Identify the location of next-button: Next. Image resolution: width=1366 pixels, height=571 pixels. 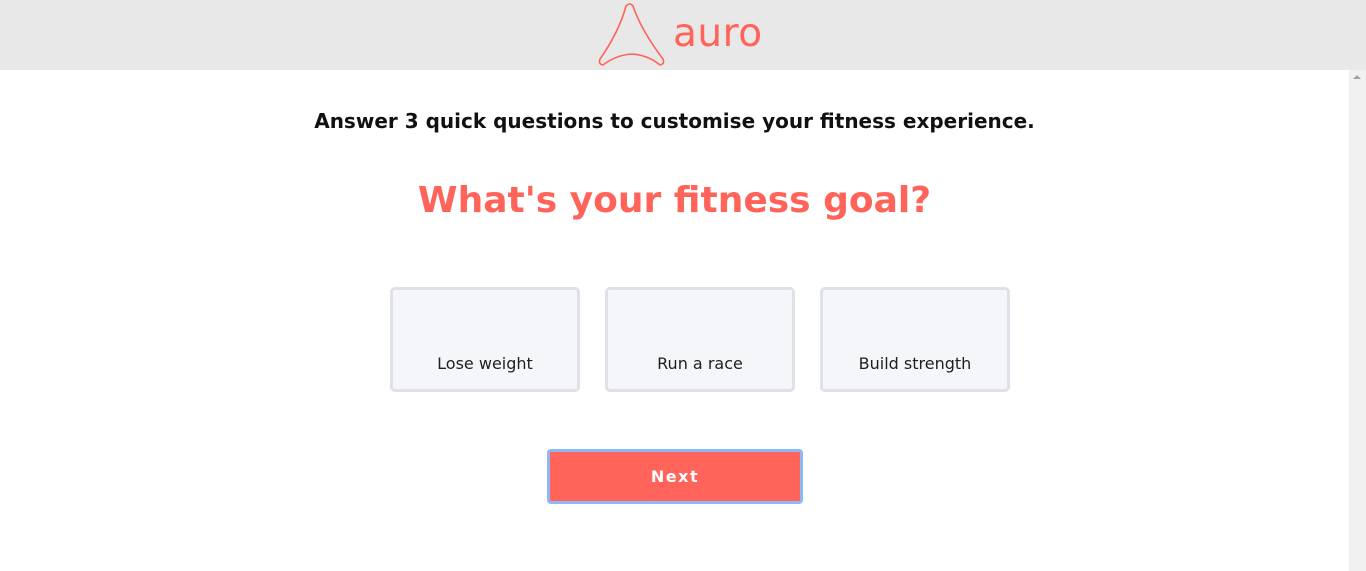
(675, 476).